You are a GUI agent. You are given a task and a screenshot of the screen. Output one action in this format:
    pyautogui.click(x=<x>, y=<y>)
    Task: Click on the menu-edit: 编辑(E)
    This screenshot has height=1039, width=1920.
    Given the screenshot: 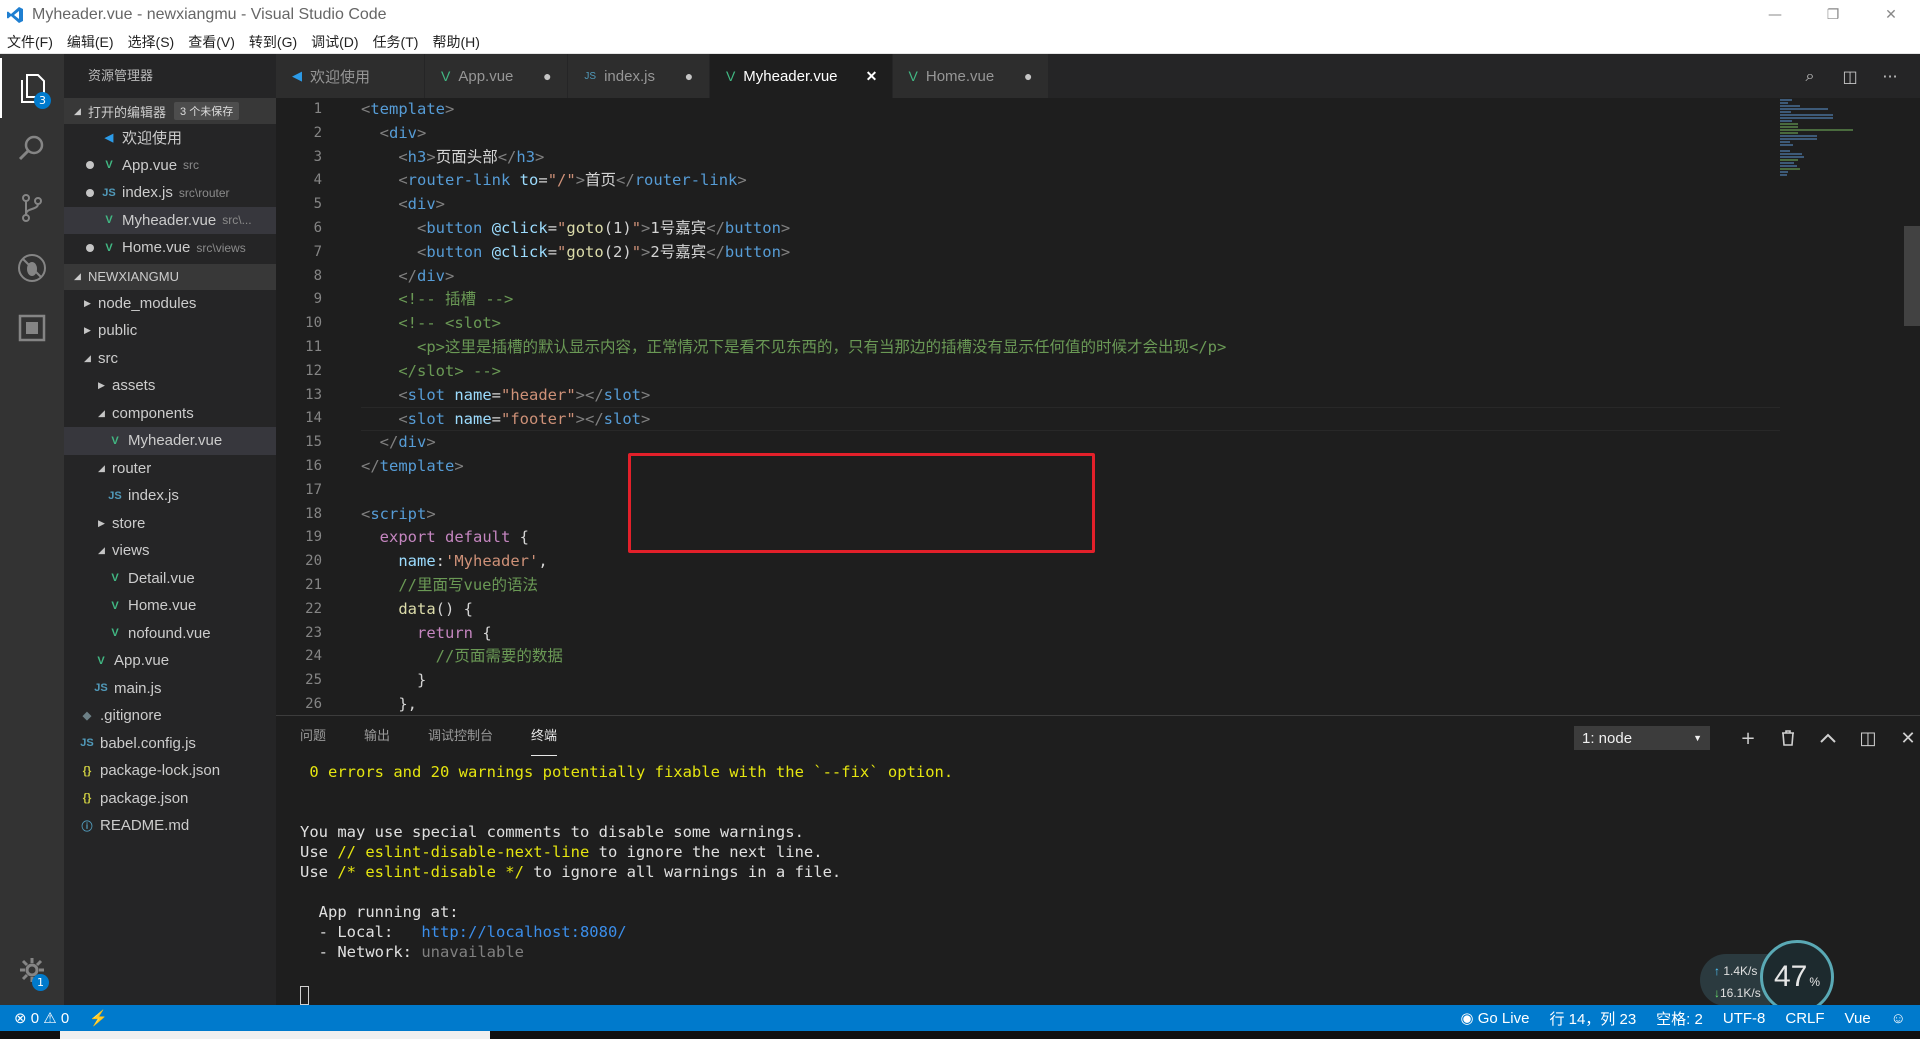 What is the action you would take?
    pyautogui.click(x=90, y=42)
    